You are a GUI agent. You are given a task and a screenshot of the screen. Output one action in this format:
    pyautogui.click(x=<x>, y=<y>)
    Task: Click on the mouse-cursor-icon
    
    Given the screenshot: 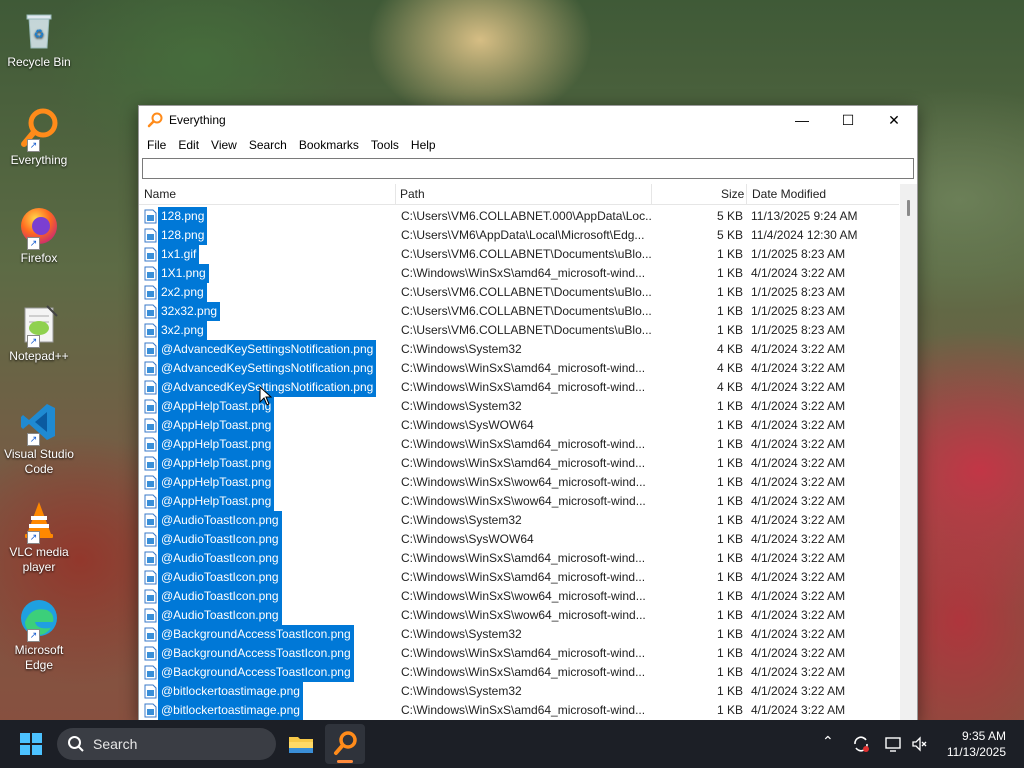 What is the action you would take?
    pyautogui.click(x=266, y=396)
    